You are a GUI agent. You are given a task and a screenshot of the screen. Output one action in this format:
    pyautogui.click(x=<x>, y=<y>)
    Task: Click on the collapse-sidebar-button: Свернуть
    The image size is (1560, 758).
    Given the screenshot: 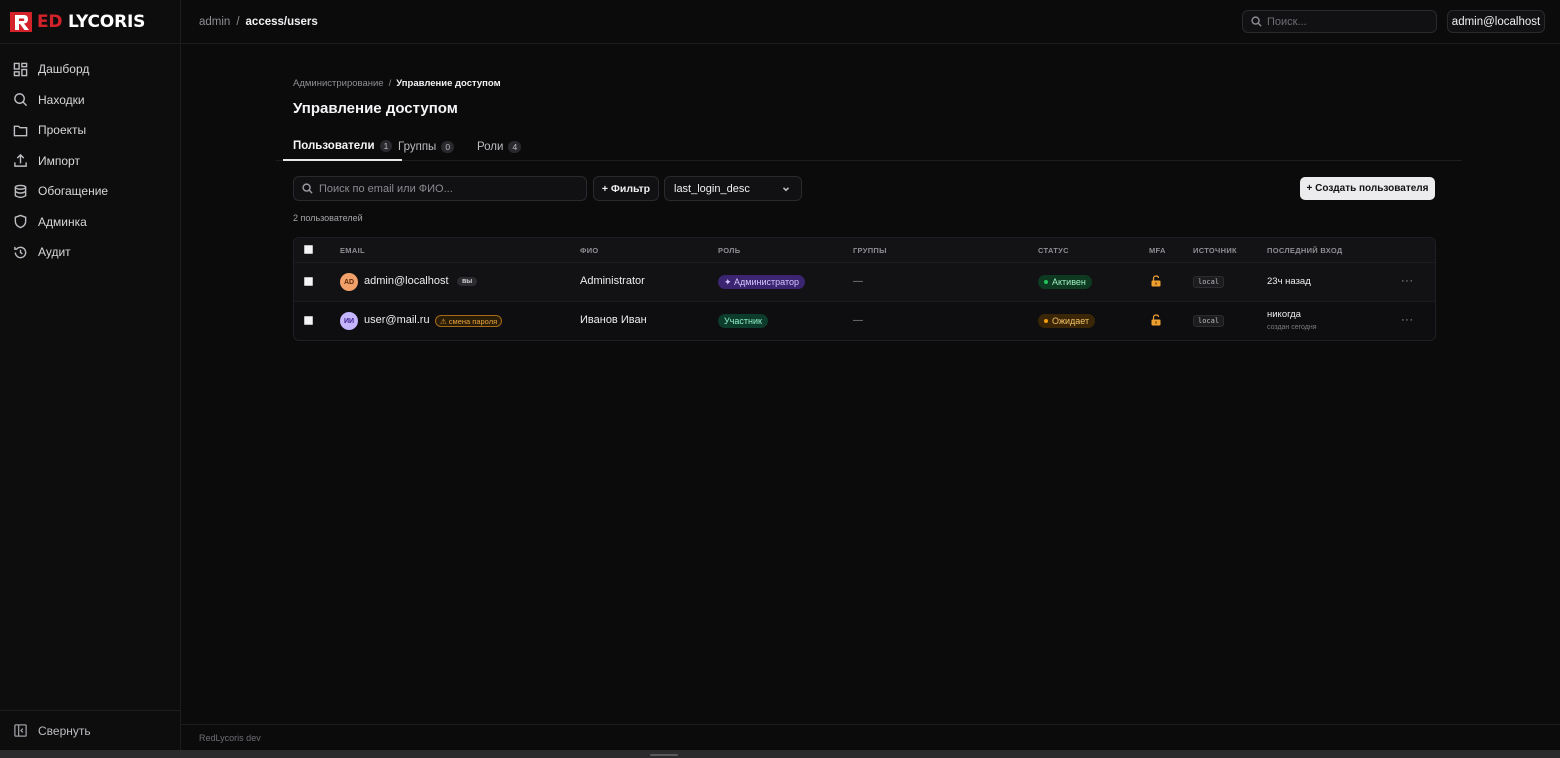 What is the action you would take?
    pyautogui.click(x=90, y=730)
    